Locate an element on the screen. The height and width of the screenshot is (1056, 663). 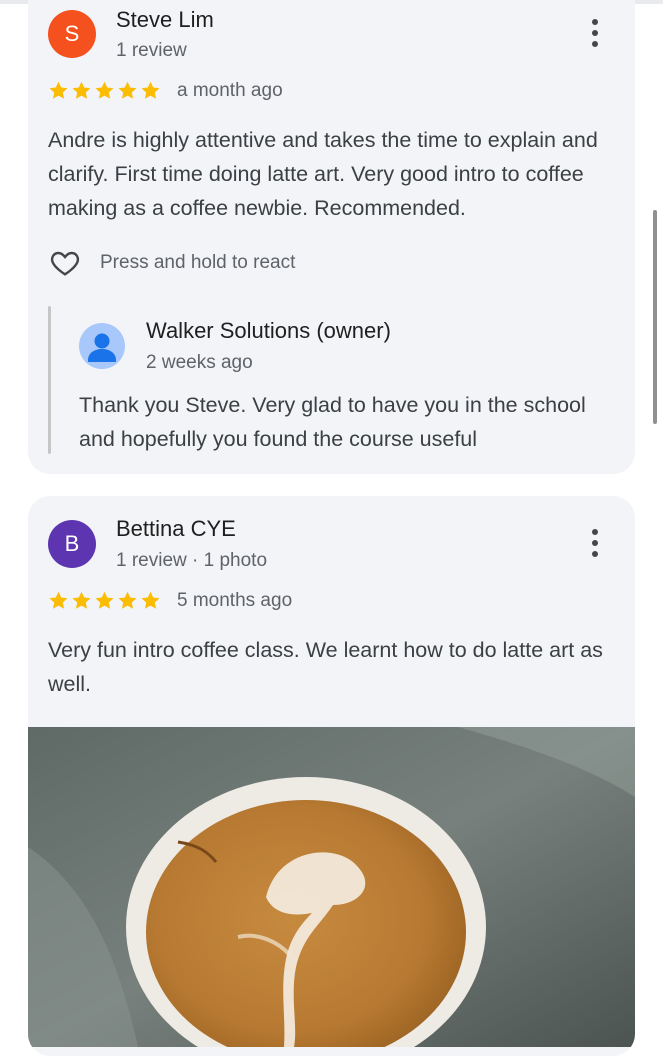
avatar: S is located at coordinates (72, 34).